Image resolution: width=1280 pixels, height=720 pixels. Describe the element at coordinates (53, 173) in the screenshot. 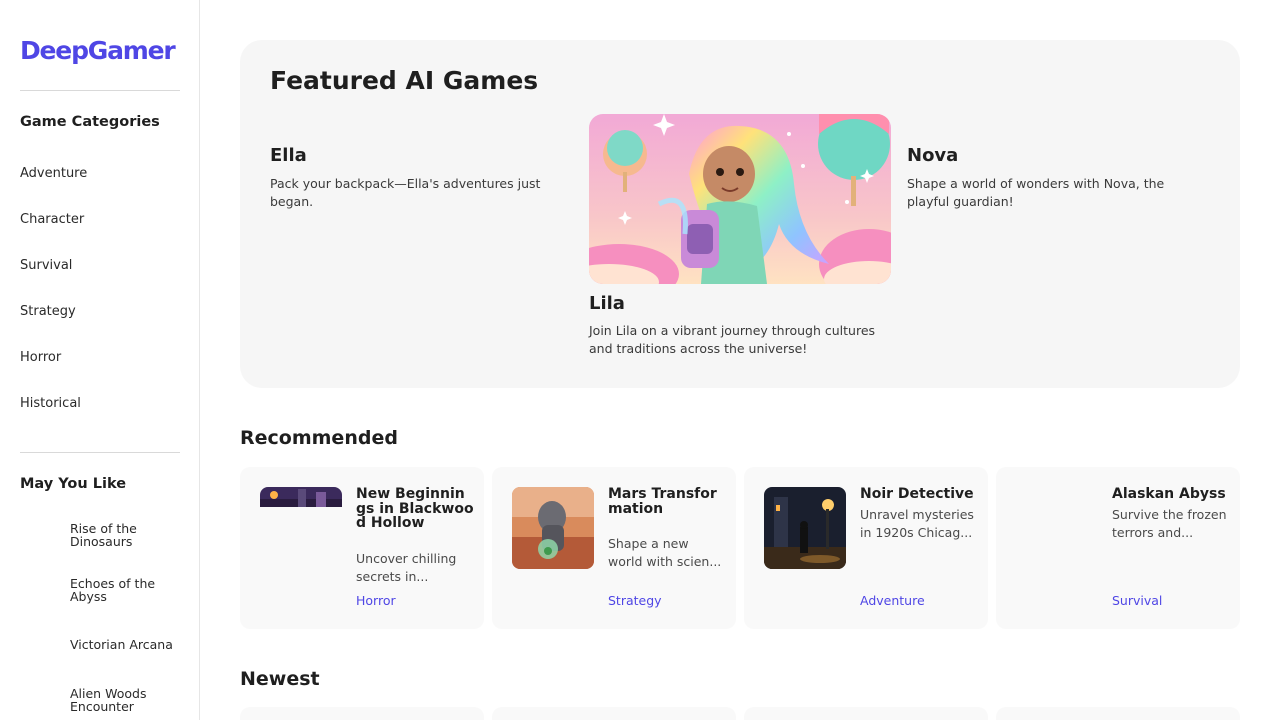

I see `category-adventure: Adventure` at that location.